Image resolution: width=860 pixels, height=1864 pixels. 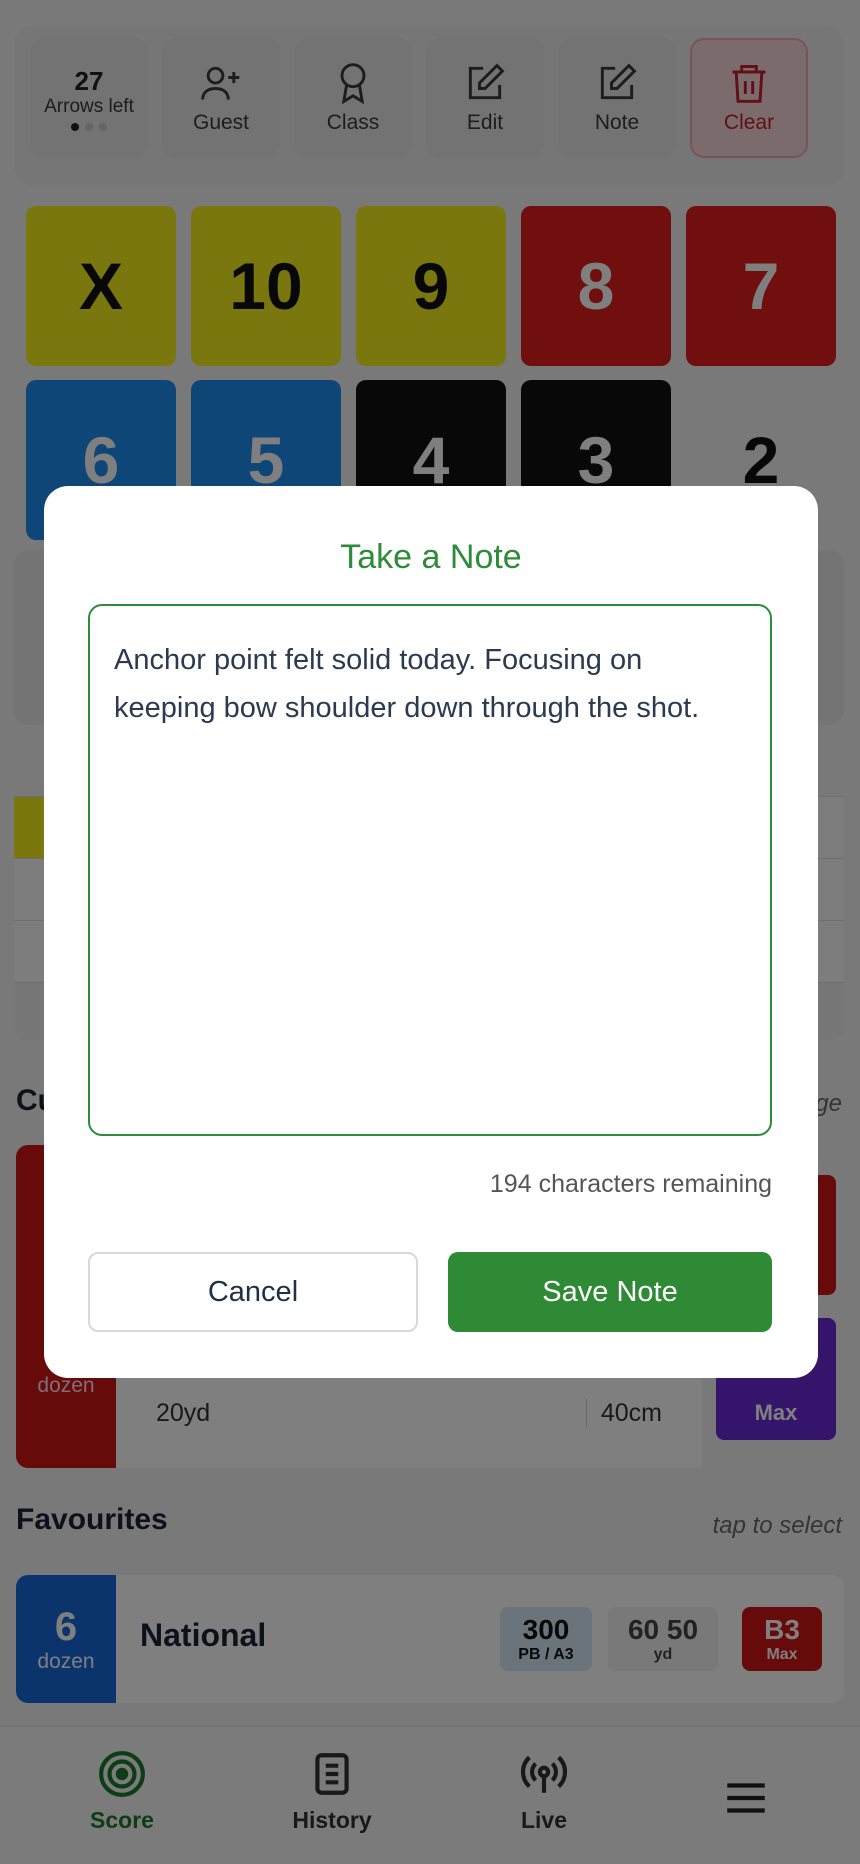 I want to click on dialog-title: Take a Note, so click(x=431, y=557).